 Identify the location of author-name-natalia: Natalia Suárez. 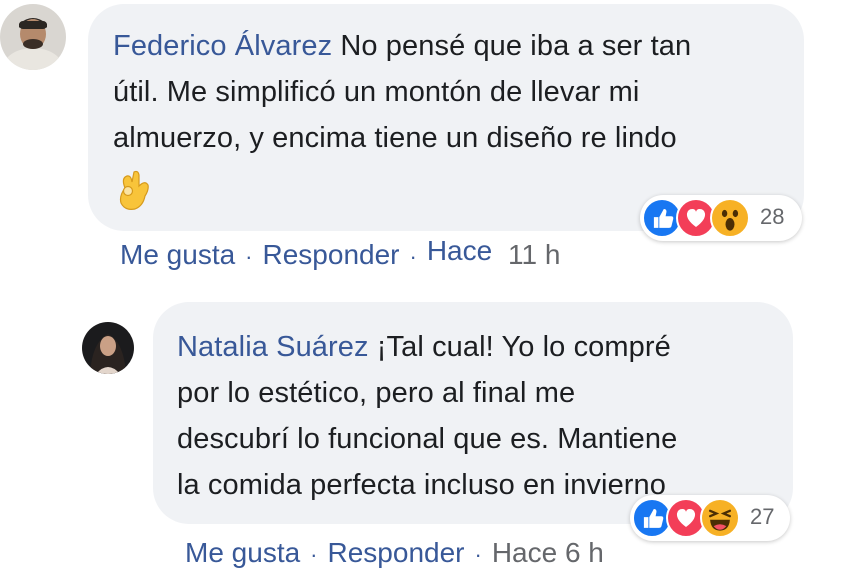
(273, 347).